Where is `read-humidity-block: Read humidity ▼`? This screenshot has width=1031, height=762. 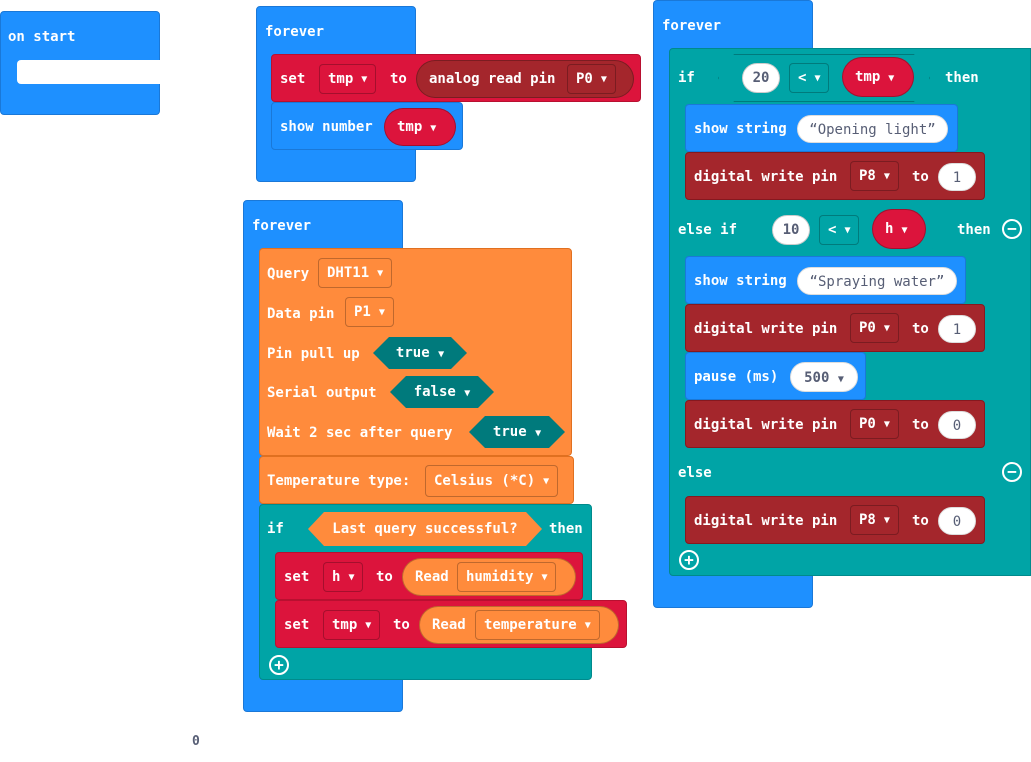 read-humidity-block: Read humidity ▼ is located at coordinates (489, 577).